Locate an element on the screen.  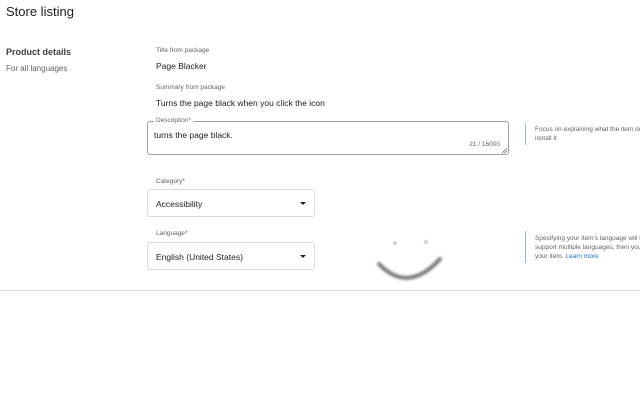
page-title: Store listing is located at coordinates (40, 11).